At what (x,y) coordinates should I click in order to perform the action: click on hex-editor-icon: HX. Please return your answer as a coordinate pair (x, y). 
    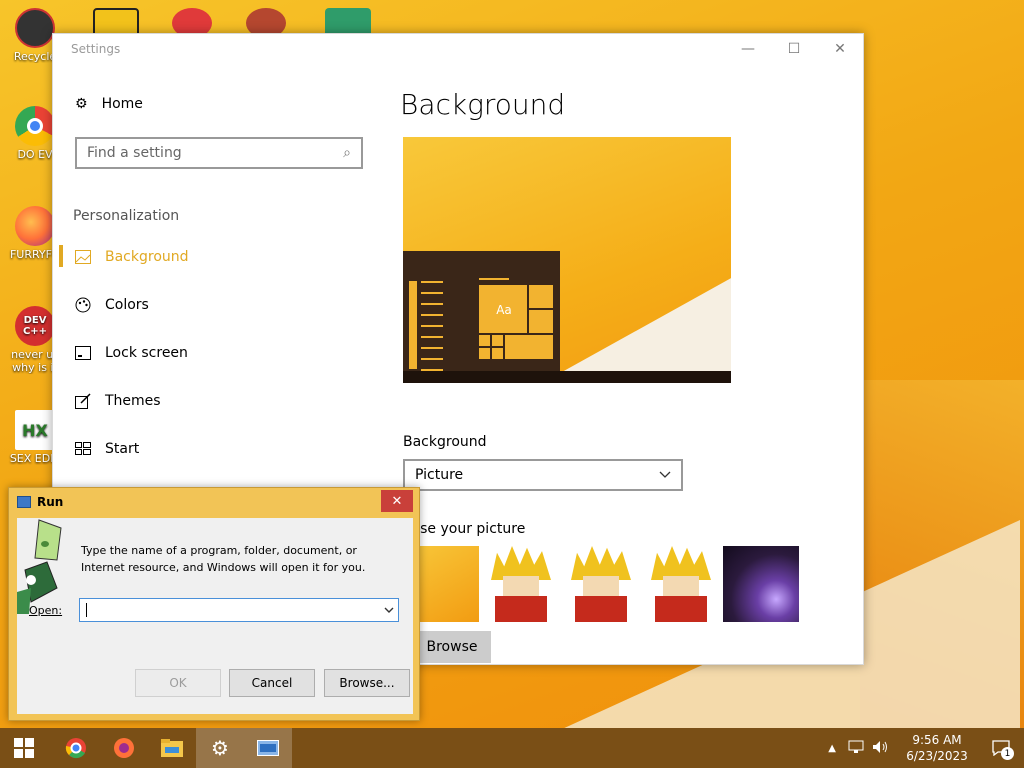
    Looking at the image, I should click on (35, 430).